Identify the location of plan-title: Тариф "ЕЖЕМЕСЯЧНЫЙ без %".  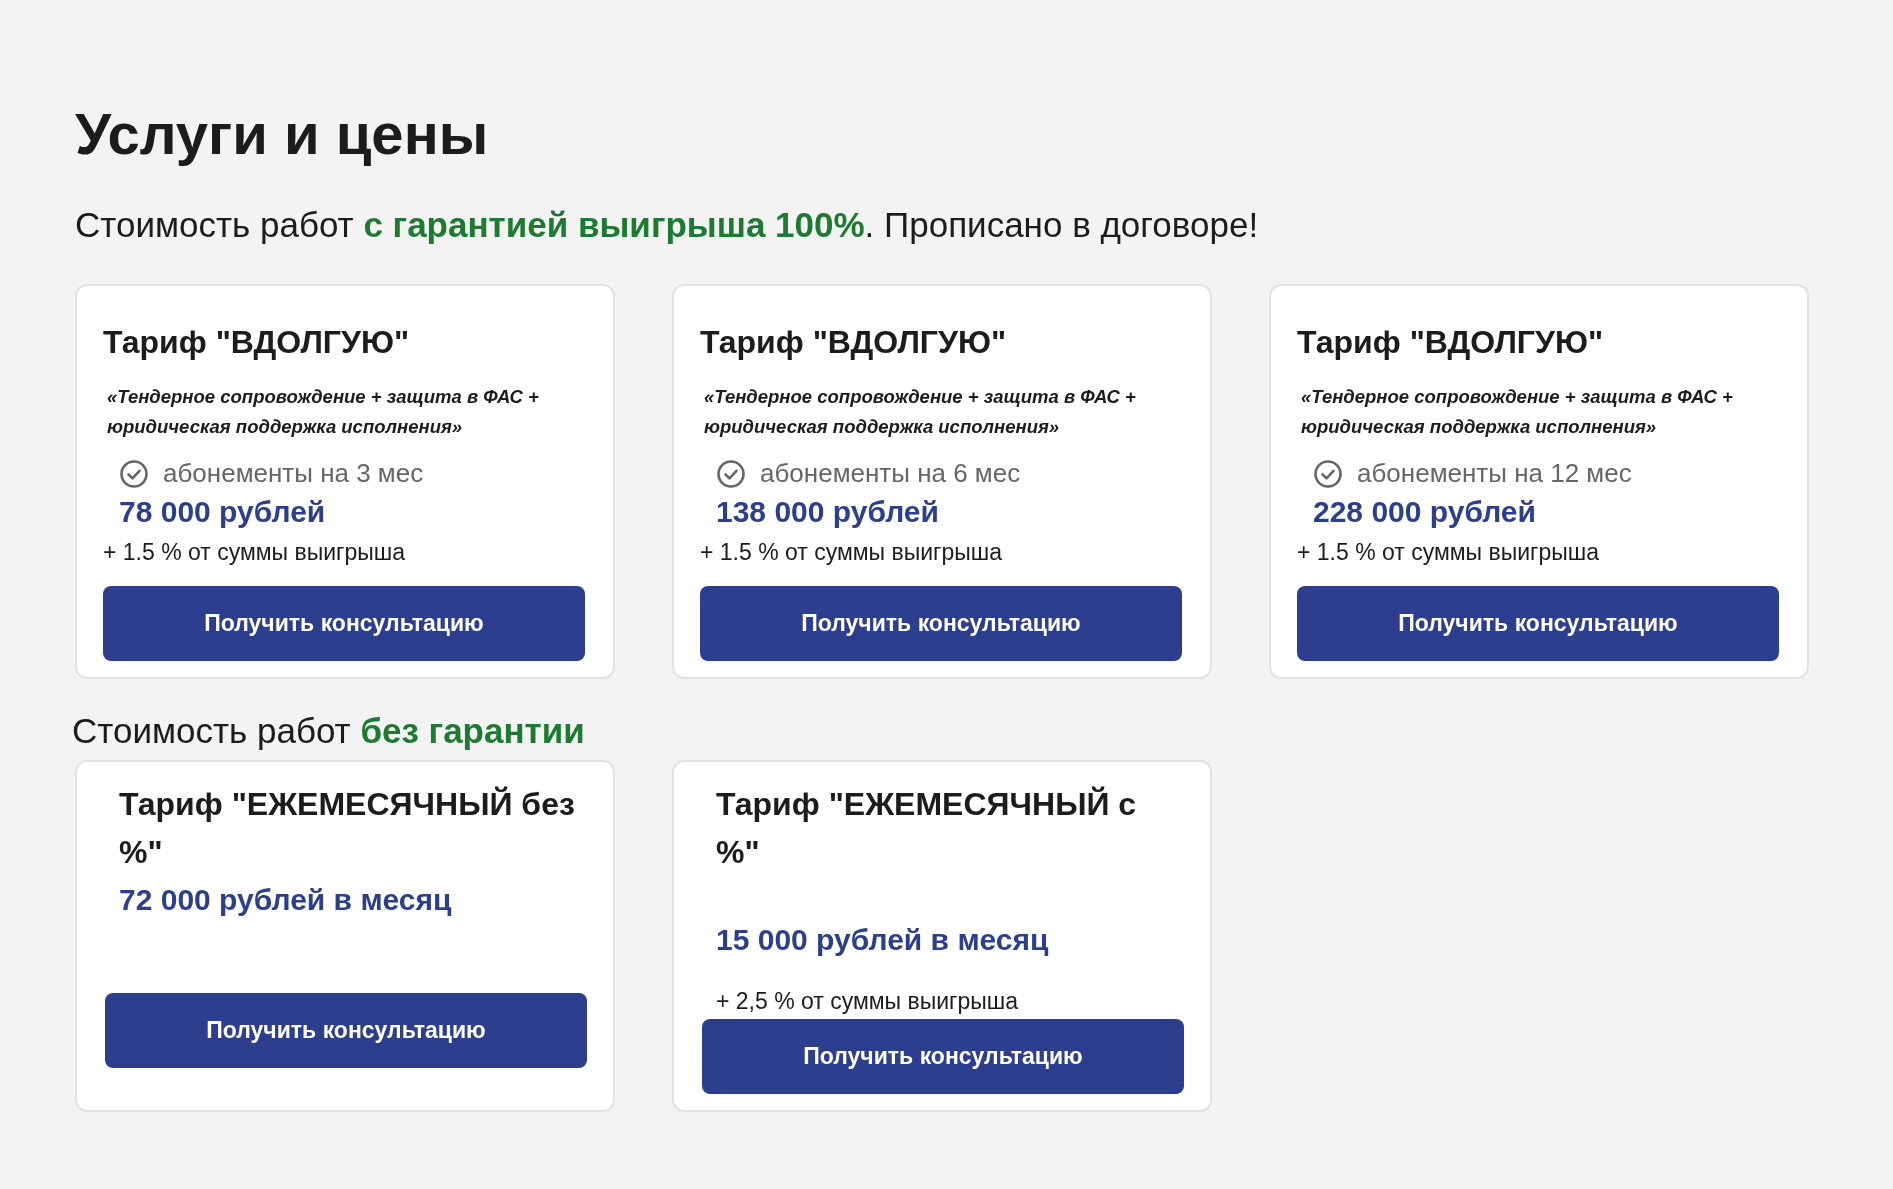
(347, 828).